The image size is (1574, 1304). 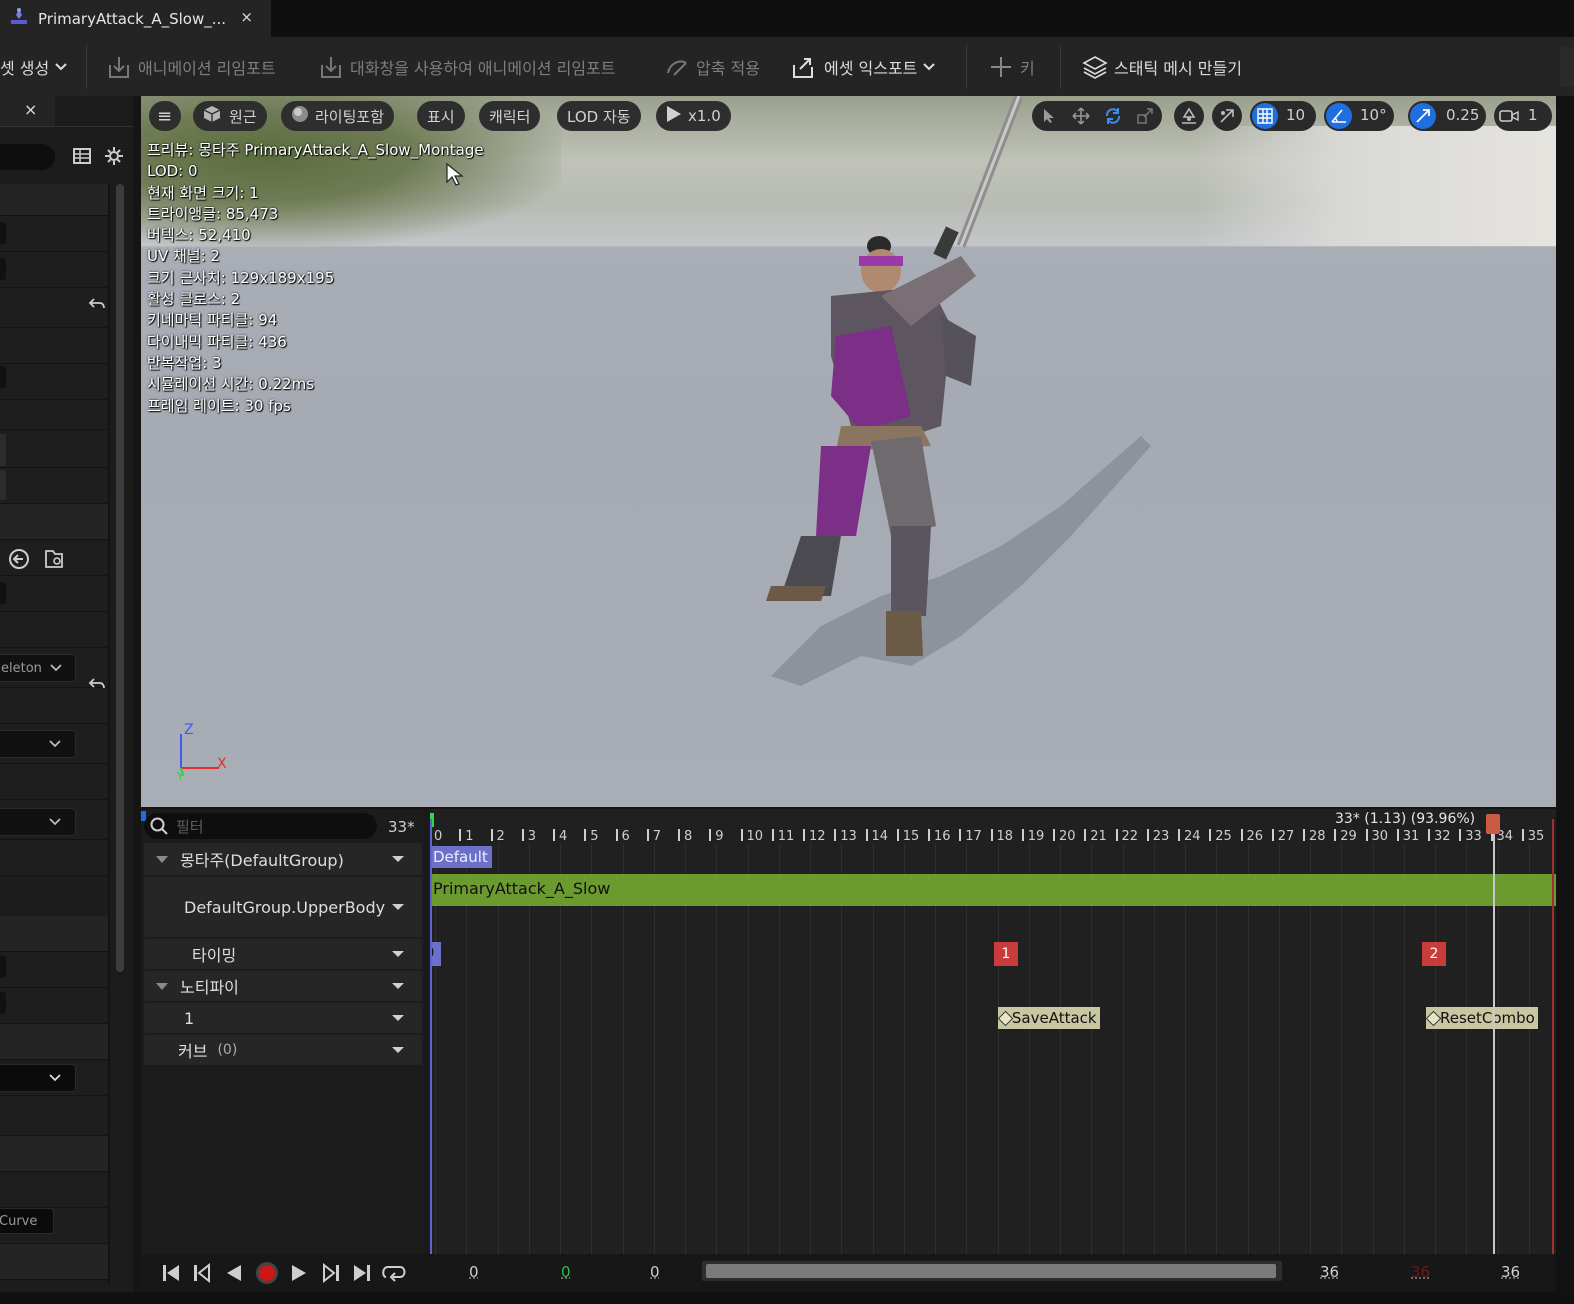 I want to click on track-filter-input: 필터, so click(x=260, y=826).